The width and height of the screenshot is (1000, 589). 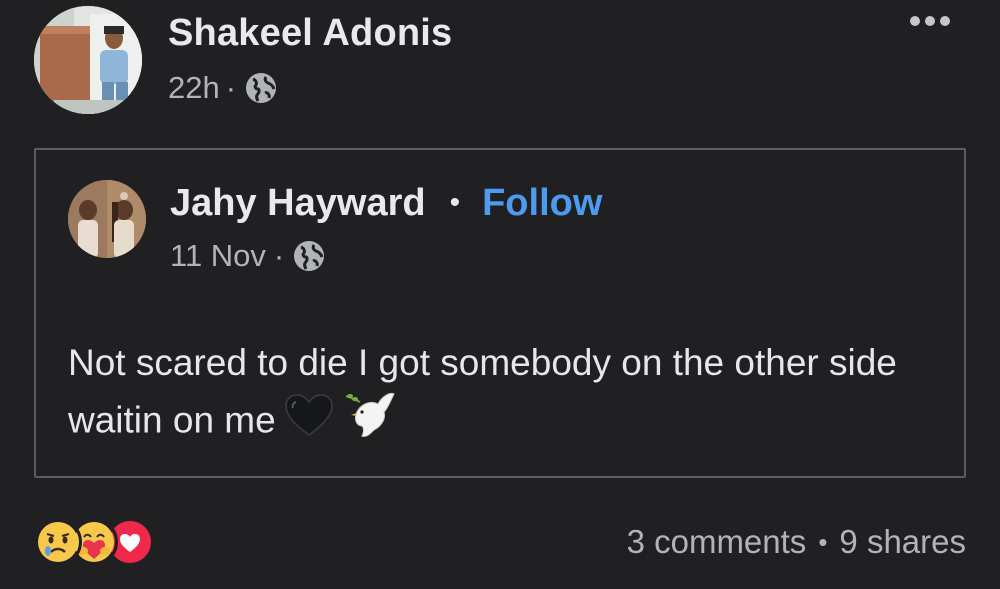 What do you see at coordinates (298, 203) in the screenshot?
I see `shared-author-name: Jahy Hayward` at bounding box center [298, 203].